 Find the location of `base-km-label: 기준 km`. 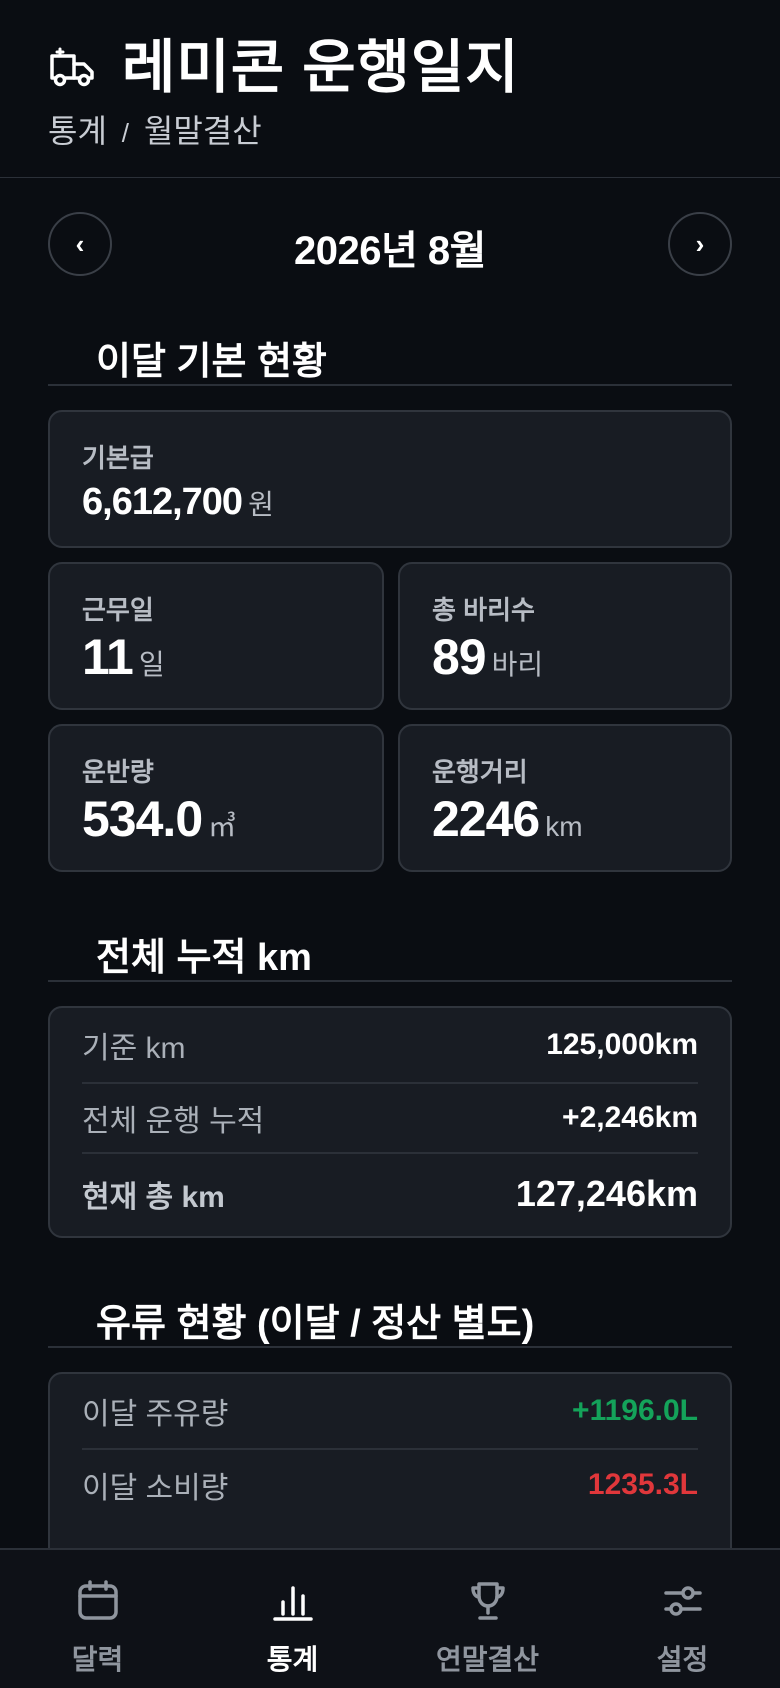

base-km-label: 기준 km is located at coordinates (134, 1048).